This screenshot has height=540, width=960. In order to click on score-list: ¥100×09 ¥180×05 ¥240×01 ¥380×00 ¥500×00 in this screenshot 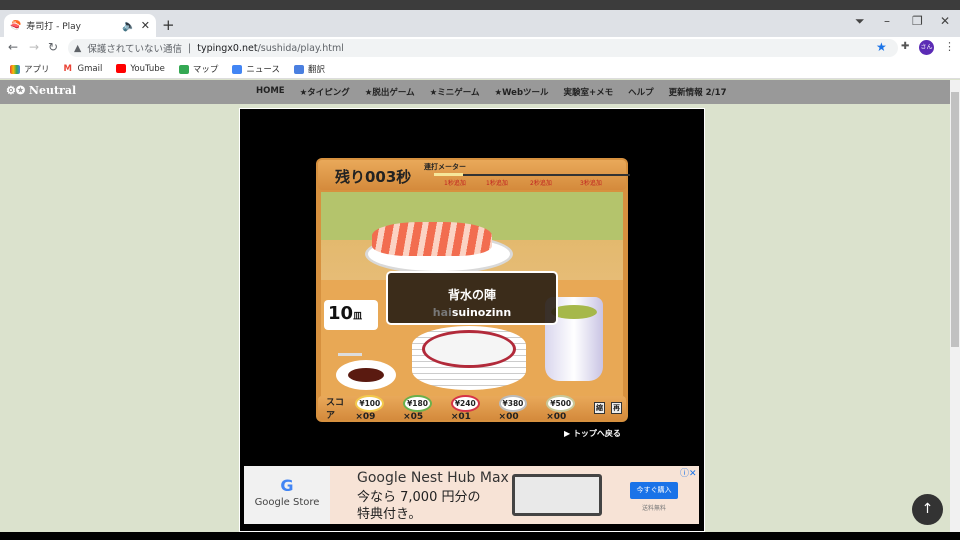, I will do `click(471, 408)`.